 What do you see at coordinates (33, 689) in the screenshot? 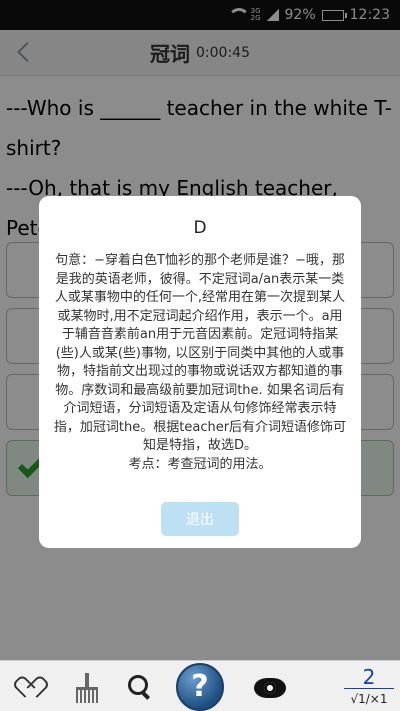
I see `heart-icon` at bounding box center [33, 689].